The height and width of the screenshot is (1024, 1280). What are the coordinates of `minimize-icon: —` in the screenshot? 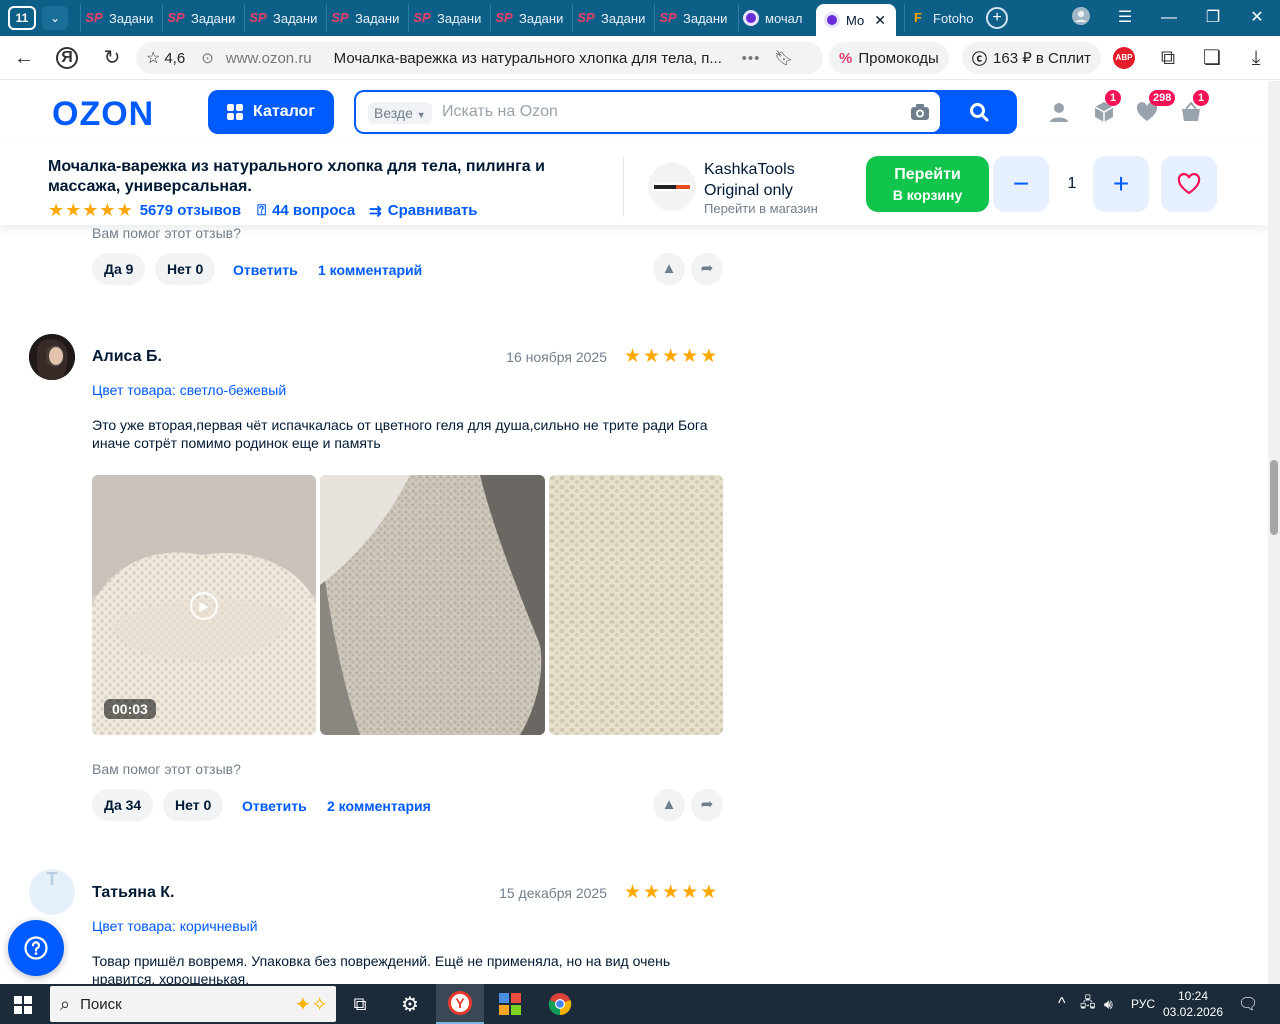 It's located at (1169, 18).